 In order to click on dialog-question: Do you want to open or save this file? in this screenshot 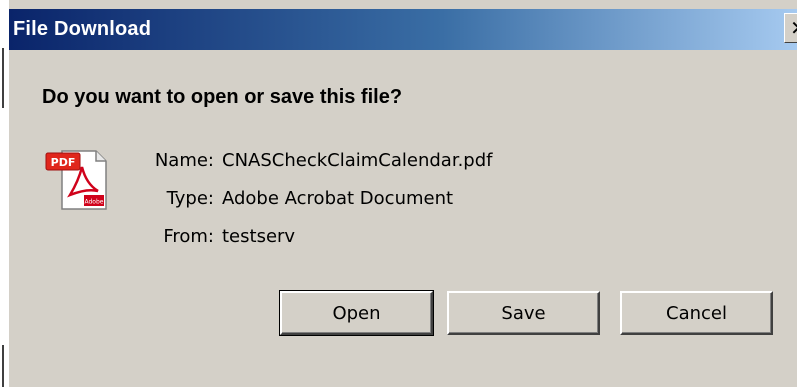, I will do `click(222, 97)`.